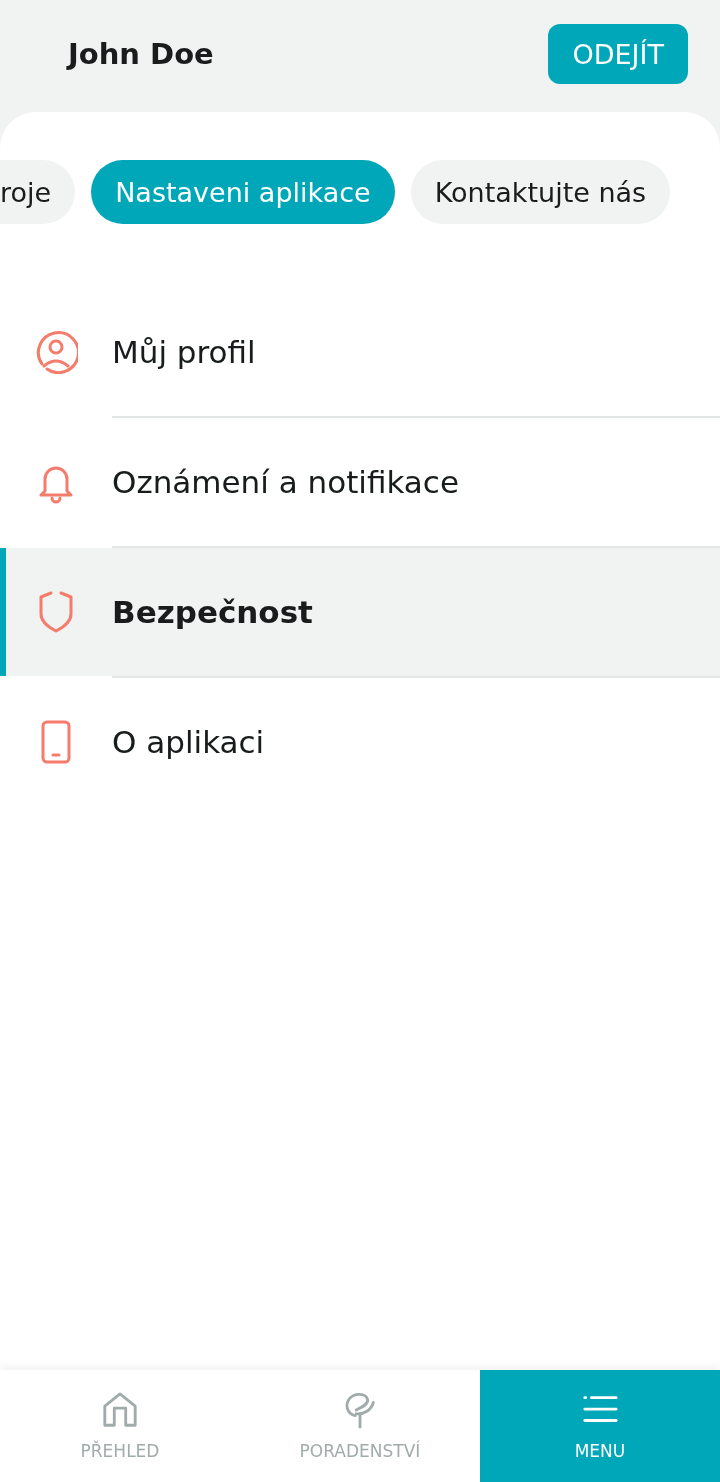  What do you see at coordinates (360, 352) in the screenshot?
I see `menu-item: Můj profil` at bounding box center [360, 352].